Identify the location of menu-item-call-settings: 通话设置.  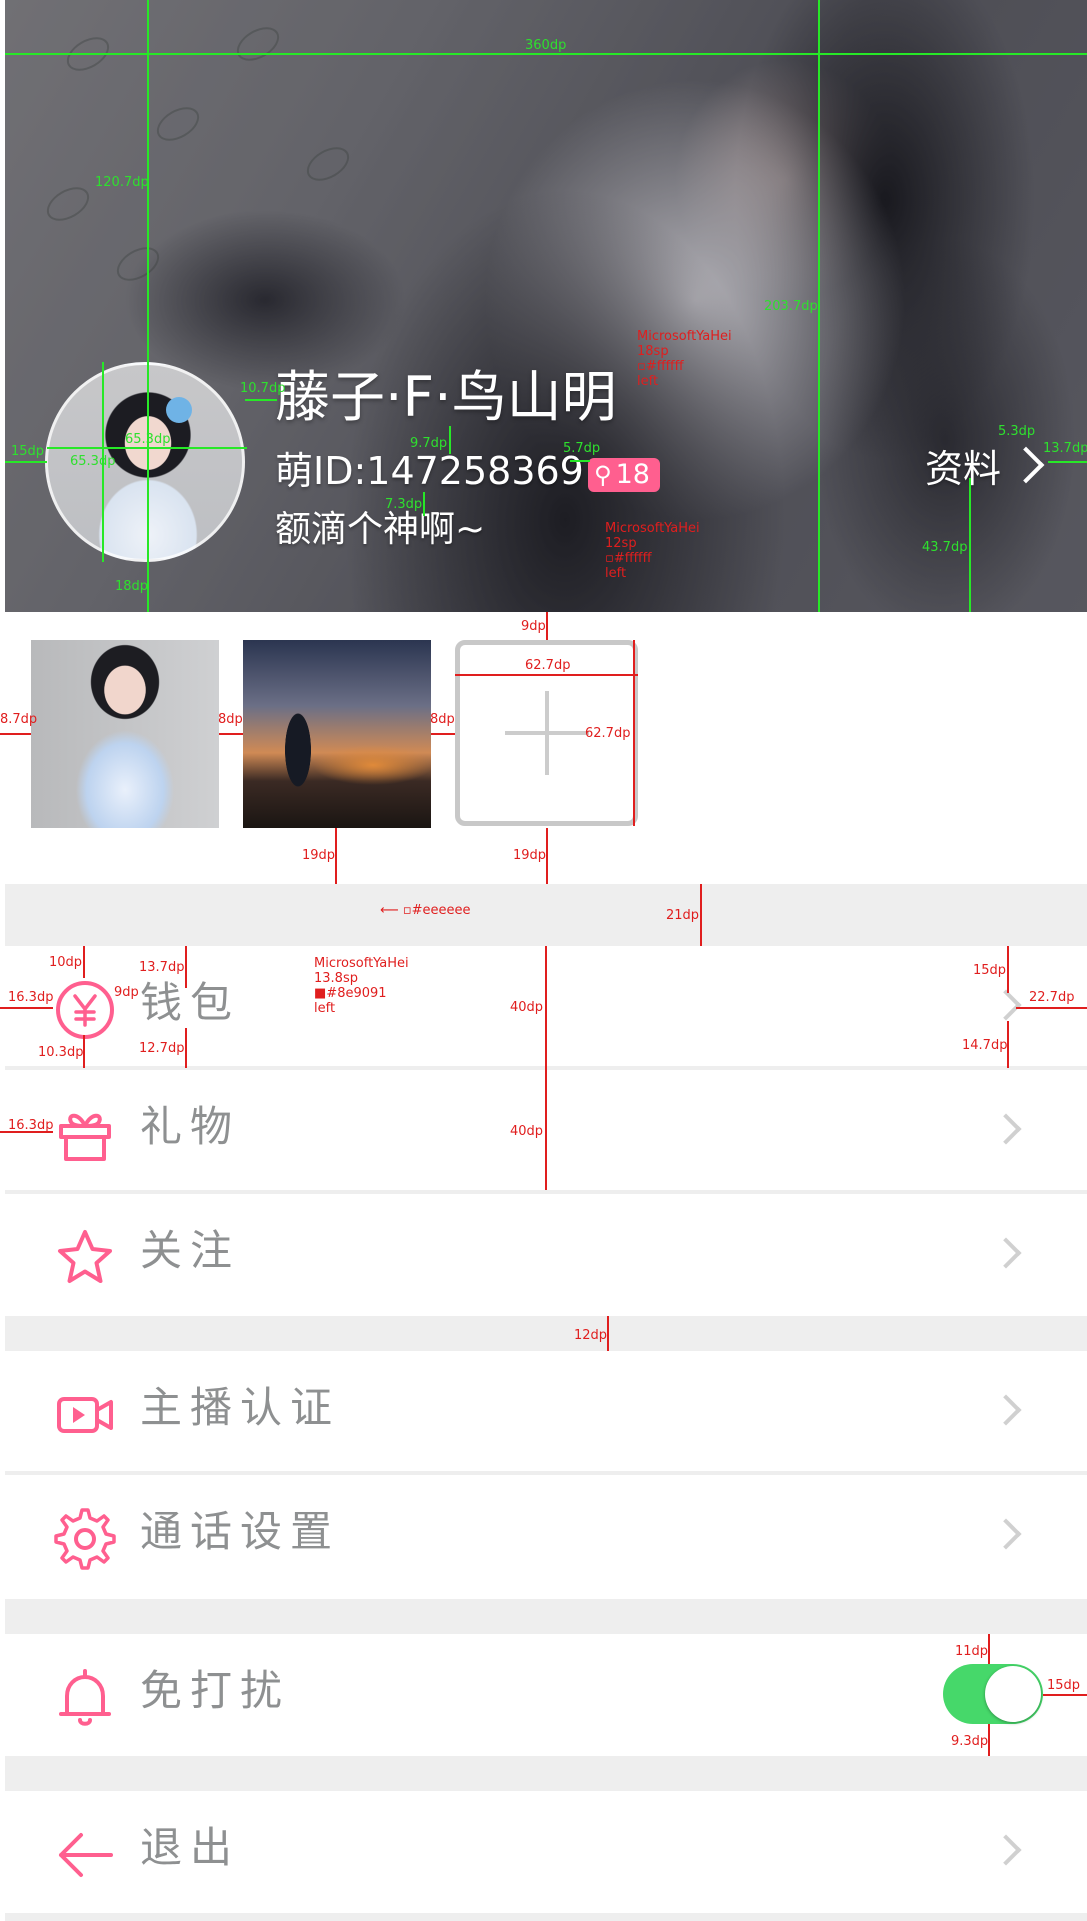
(546, 1537).